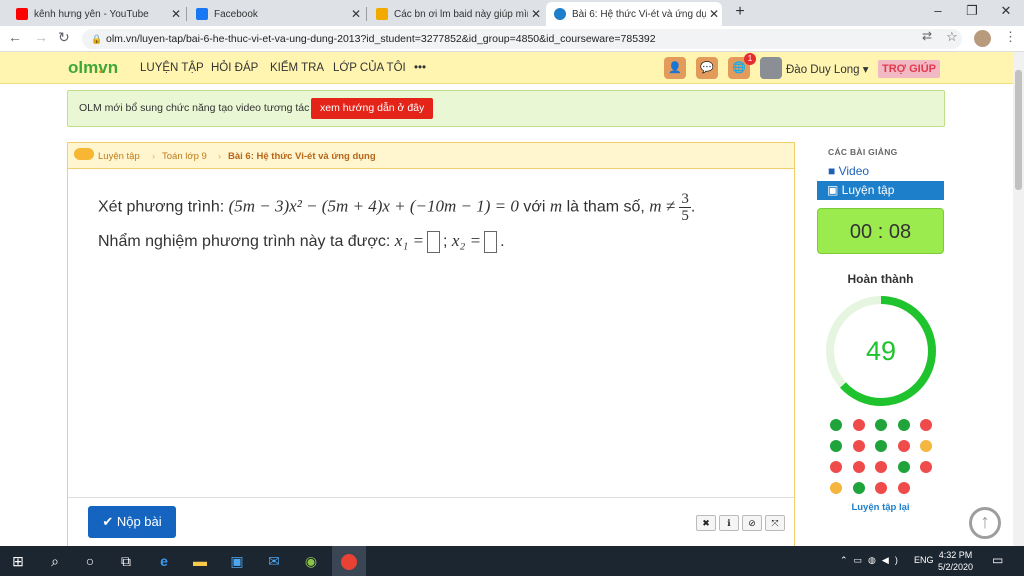 The width and height of the screenshot is (1024, 576). What do you see at coordinates (1010, 37) in the screenshot?
I see `menu-dots-icon: ⋮` at bounding box center [1010, 37].